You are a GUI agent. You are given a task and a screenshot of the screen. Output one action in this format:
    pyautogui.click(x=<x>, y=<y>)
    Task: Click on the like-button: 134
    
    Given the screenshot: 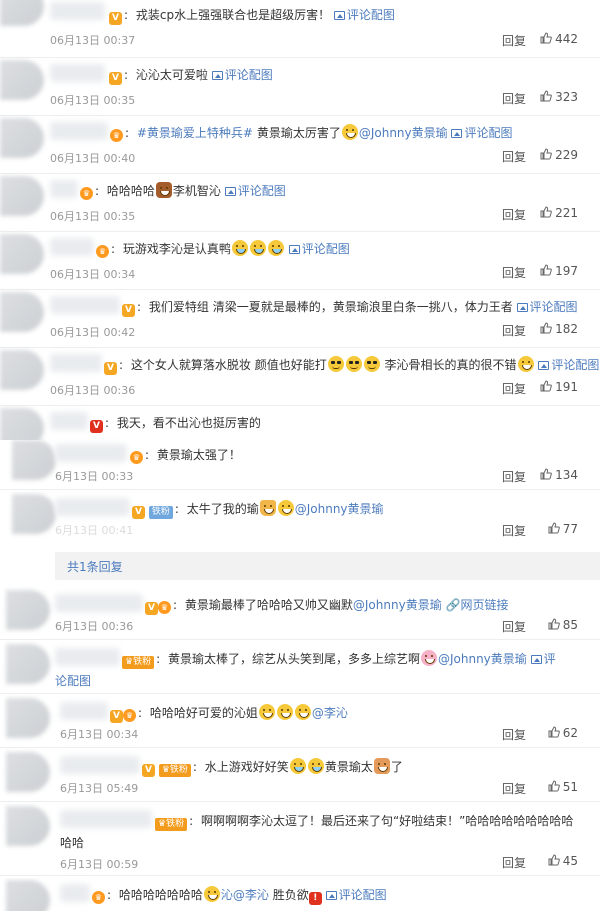 What is the action you would take?
    pyautogui.click(x=559, y=475)
    